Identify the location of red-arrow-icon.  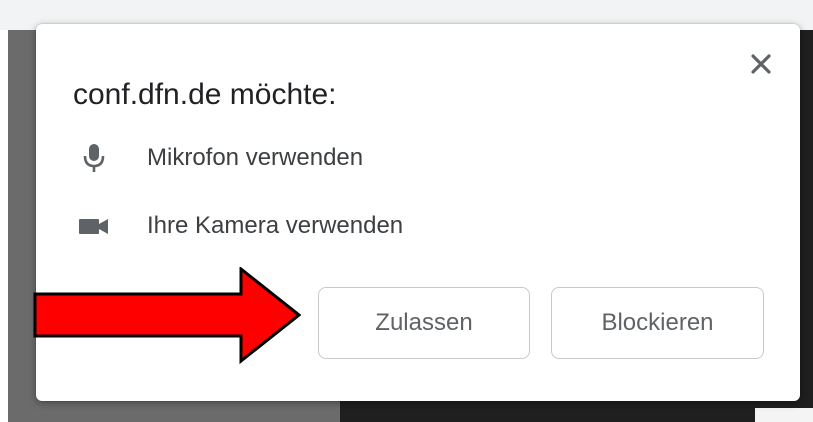
(167, 316).